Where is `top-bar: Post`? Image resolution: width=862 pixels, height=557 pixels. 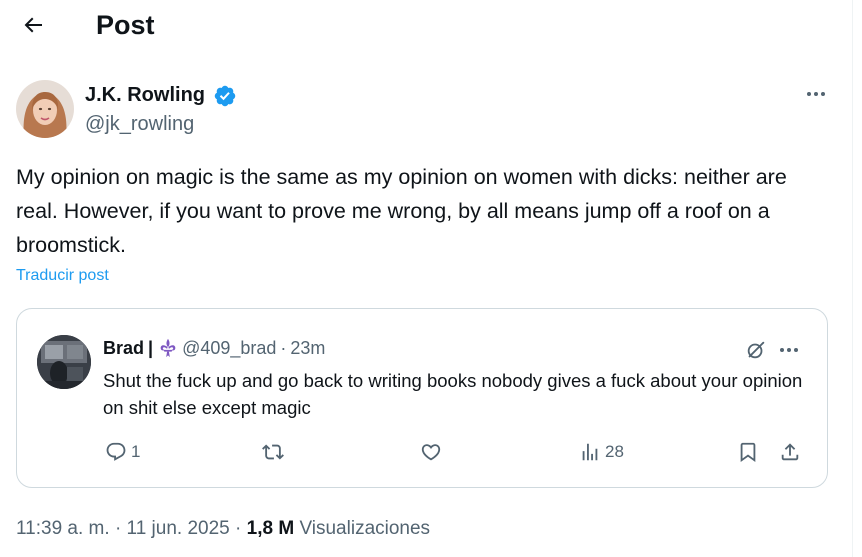 top-bar: Post is located at coordinates (431, 26).